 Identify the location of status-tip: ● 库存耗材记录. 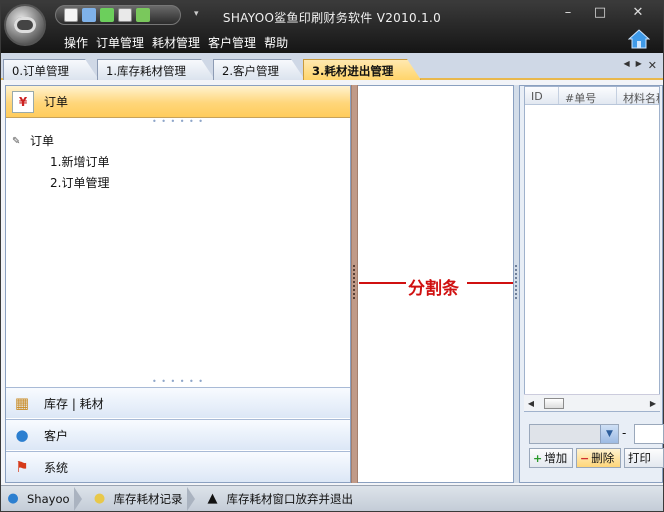
(137, 499).